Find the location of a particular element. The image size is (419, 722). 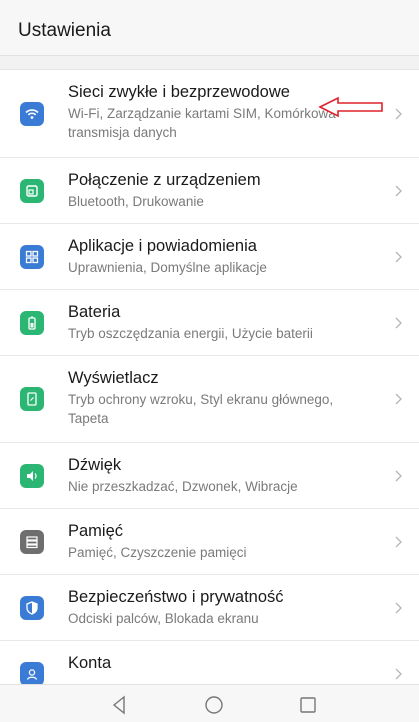

account-icon is located at coordinates (32, 673).